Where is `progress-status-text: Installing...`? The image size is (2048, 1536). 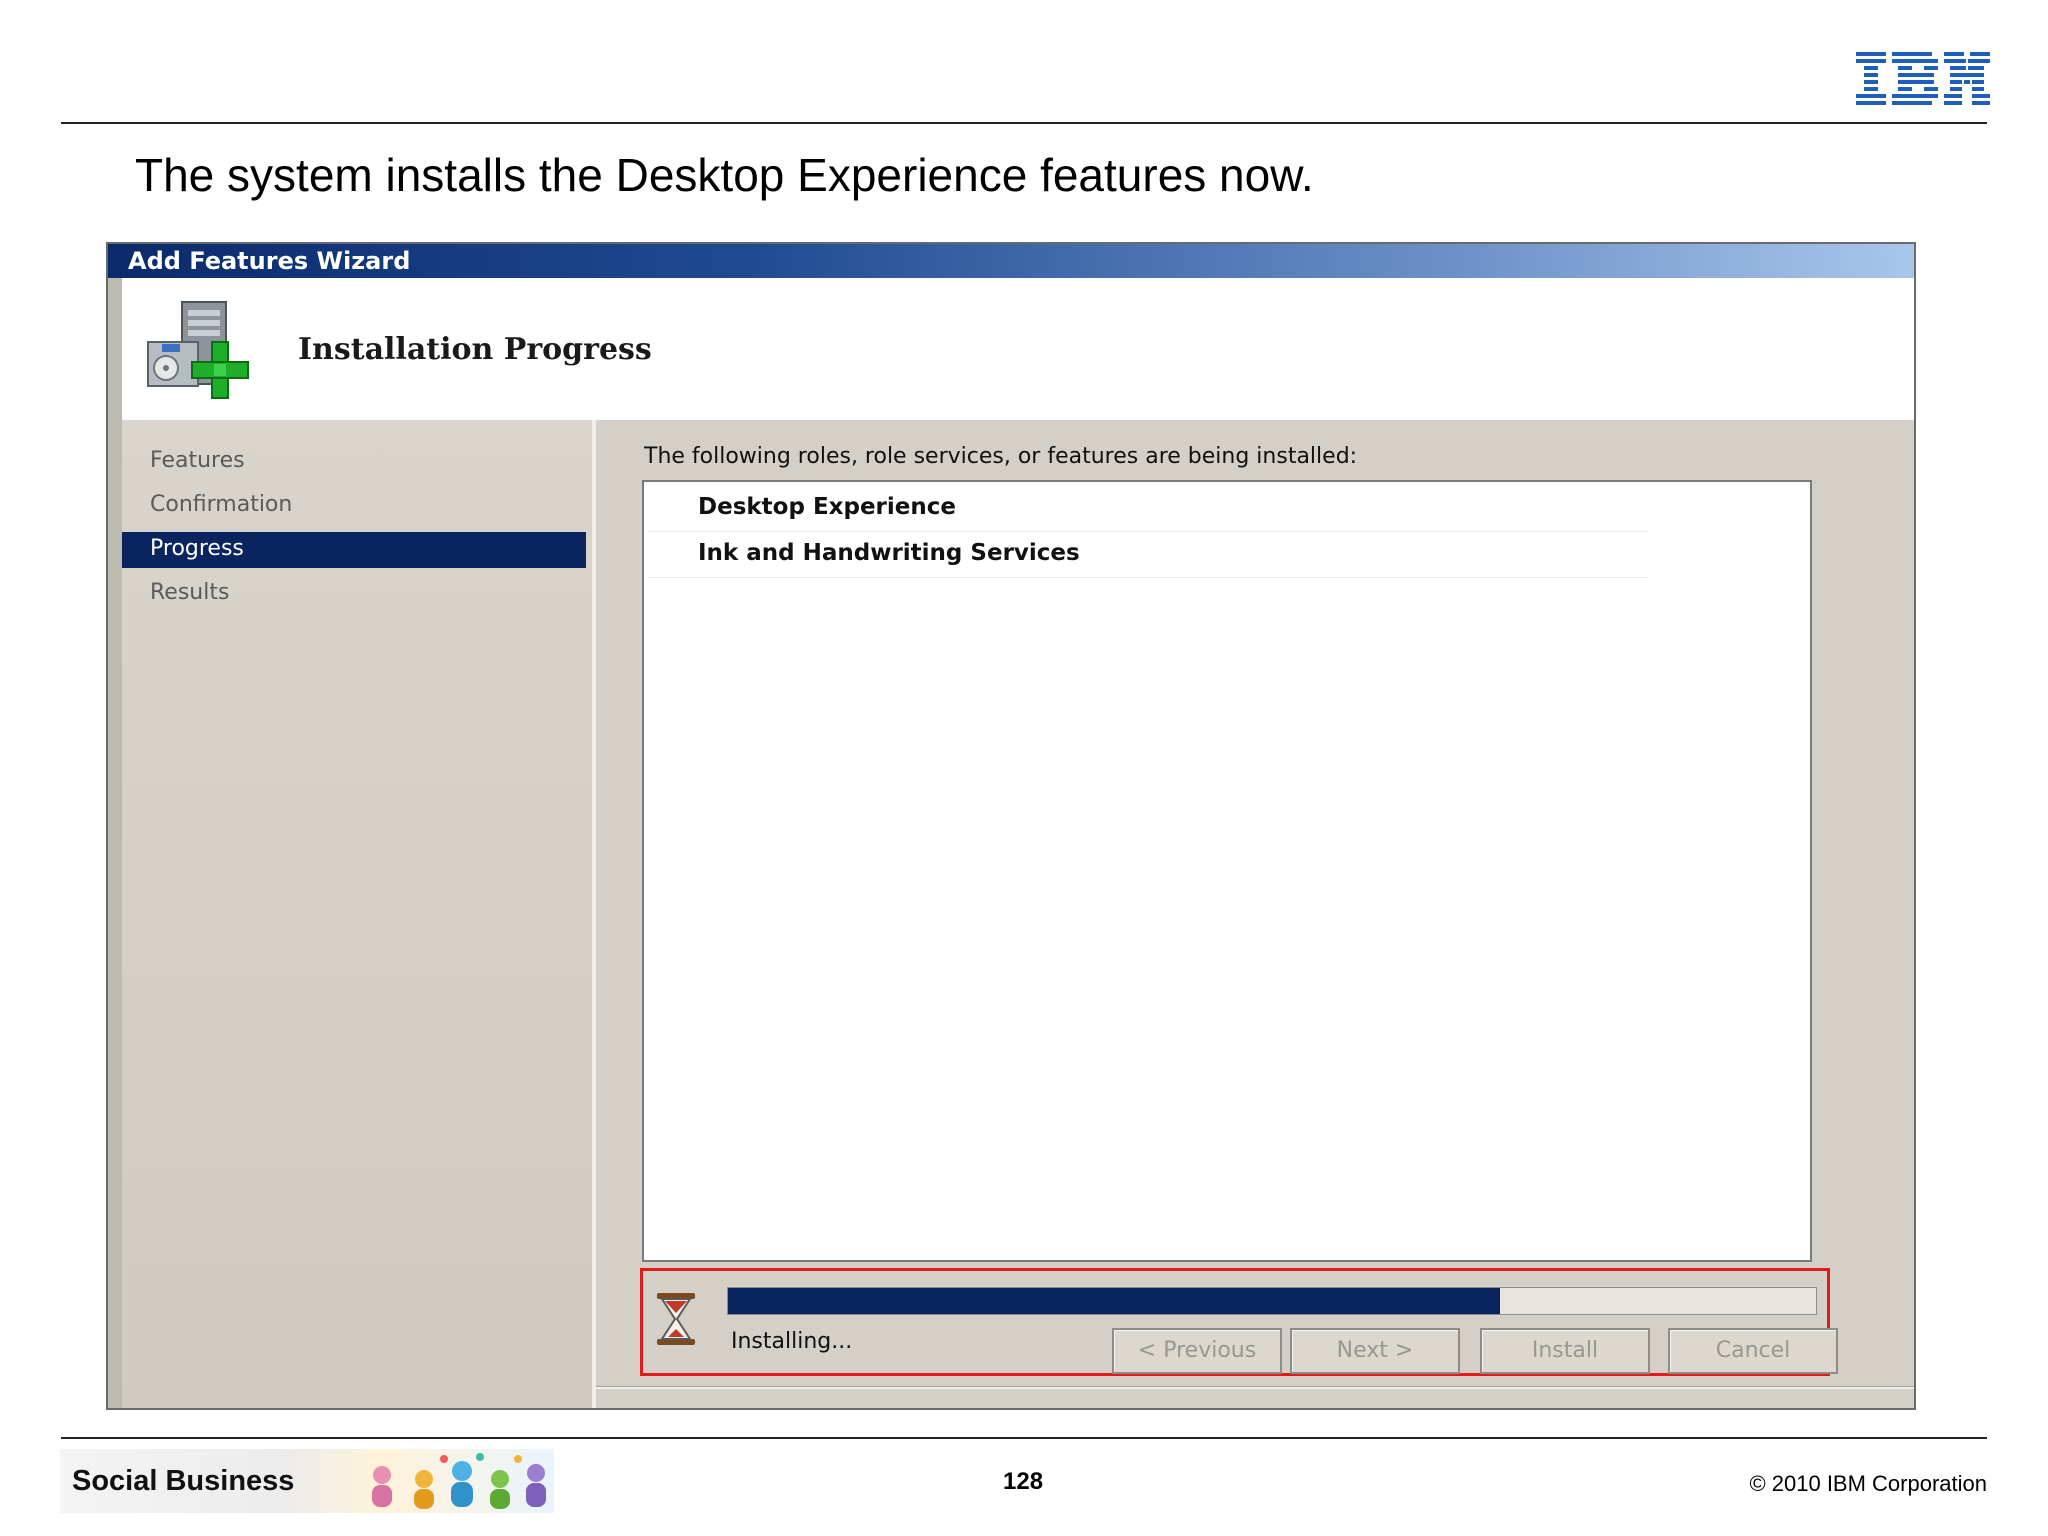
progress-status-text: Installing... is located at coordinates (792, 1341).